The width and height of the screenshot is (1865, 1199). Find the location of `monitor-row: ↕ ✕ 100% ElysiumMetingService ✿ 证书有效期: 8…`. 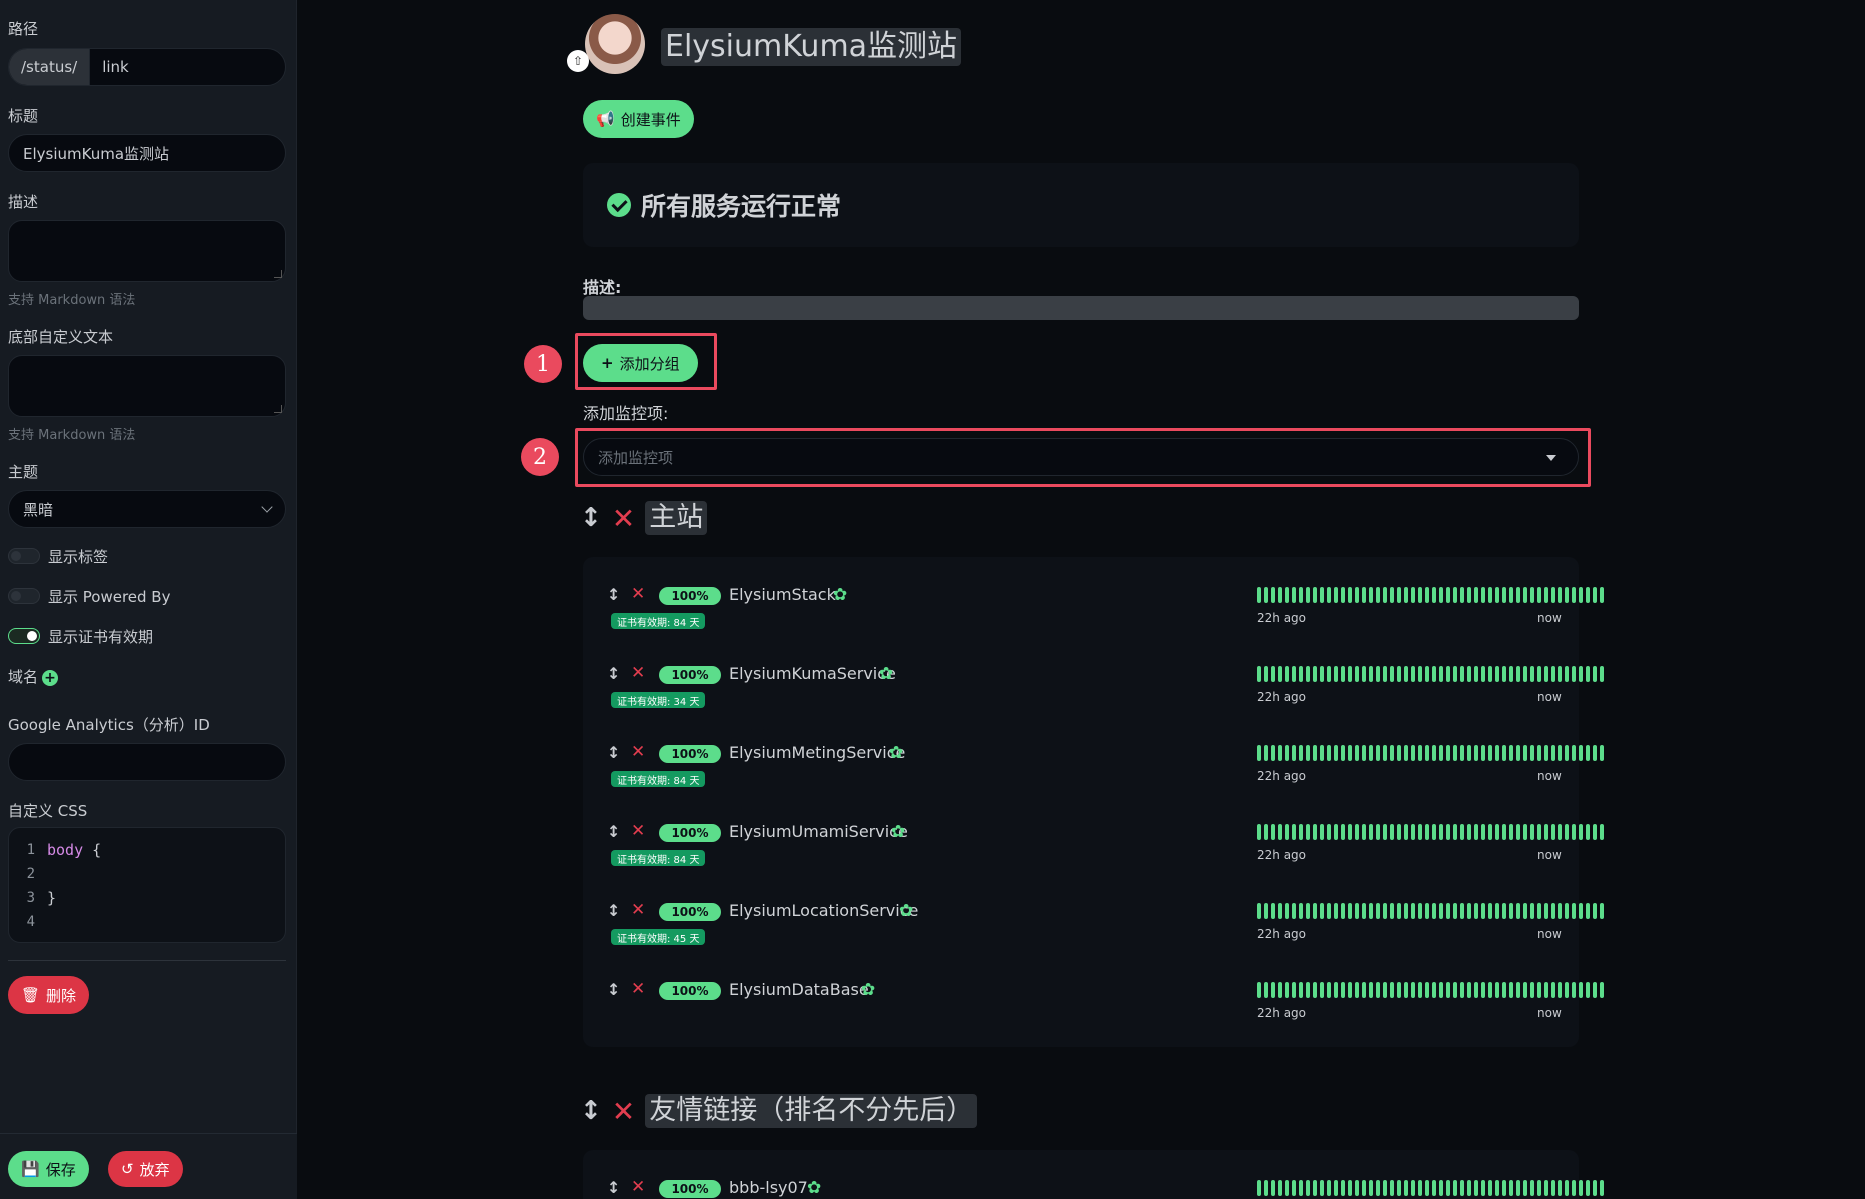

monitor-row: ↕ ✕ 100% ElysiumMetingService ✿ 证书有效期: 8… is located at coordinates (1105, 778).